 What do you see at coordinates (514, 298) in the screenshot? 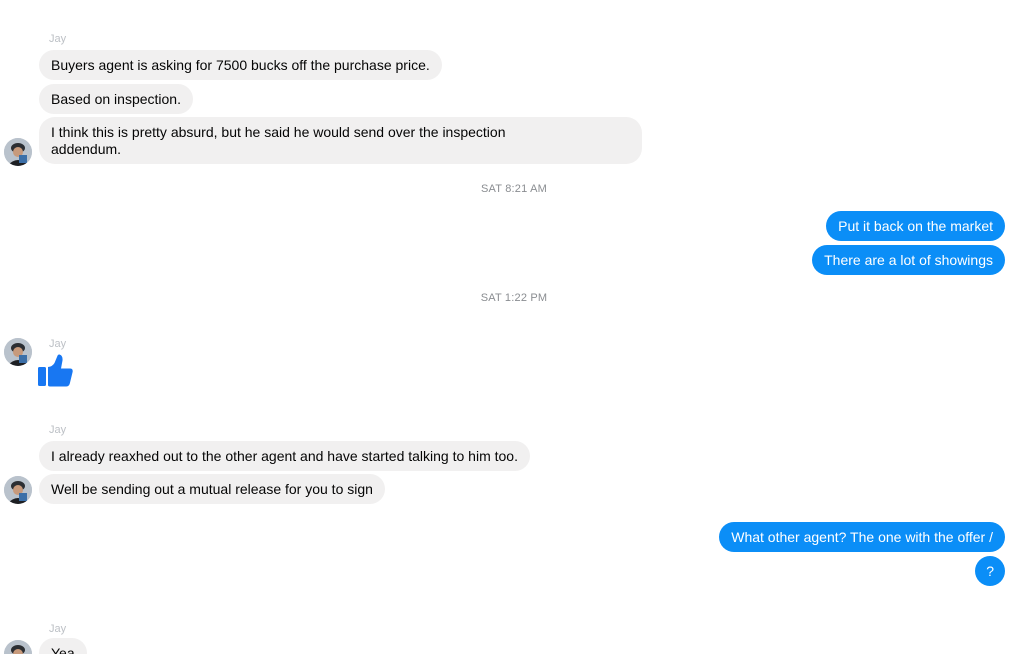
I see `timestamp: SAT 1:22 PM` at bounding box center [514, 298].